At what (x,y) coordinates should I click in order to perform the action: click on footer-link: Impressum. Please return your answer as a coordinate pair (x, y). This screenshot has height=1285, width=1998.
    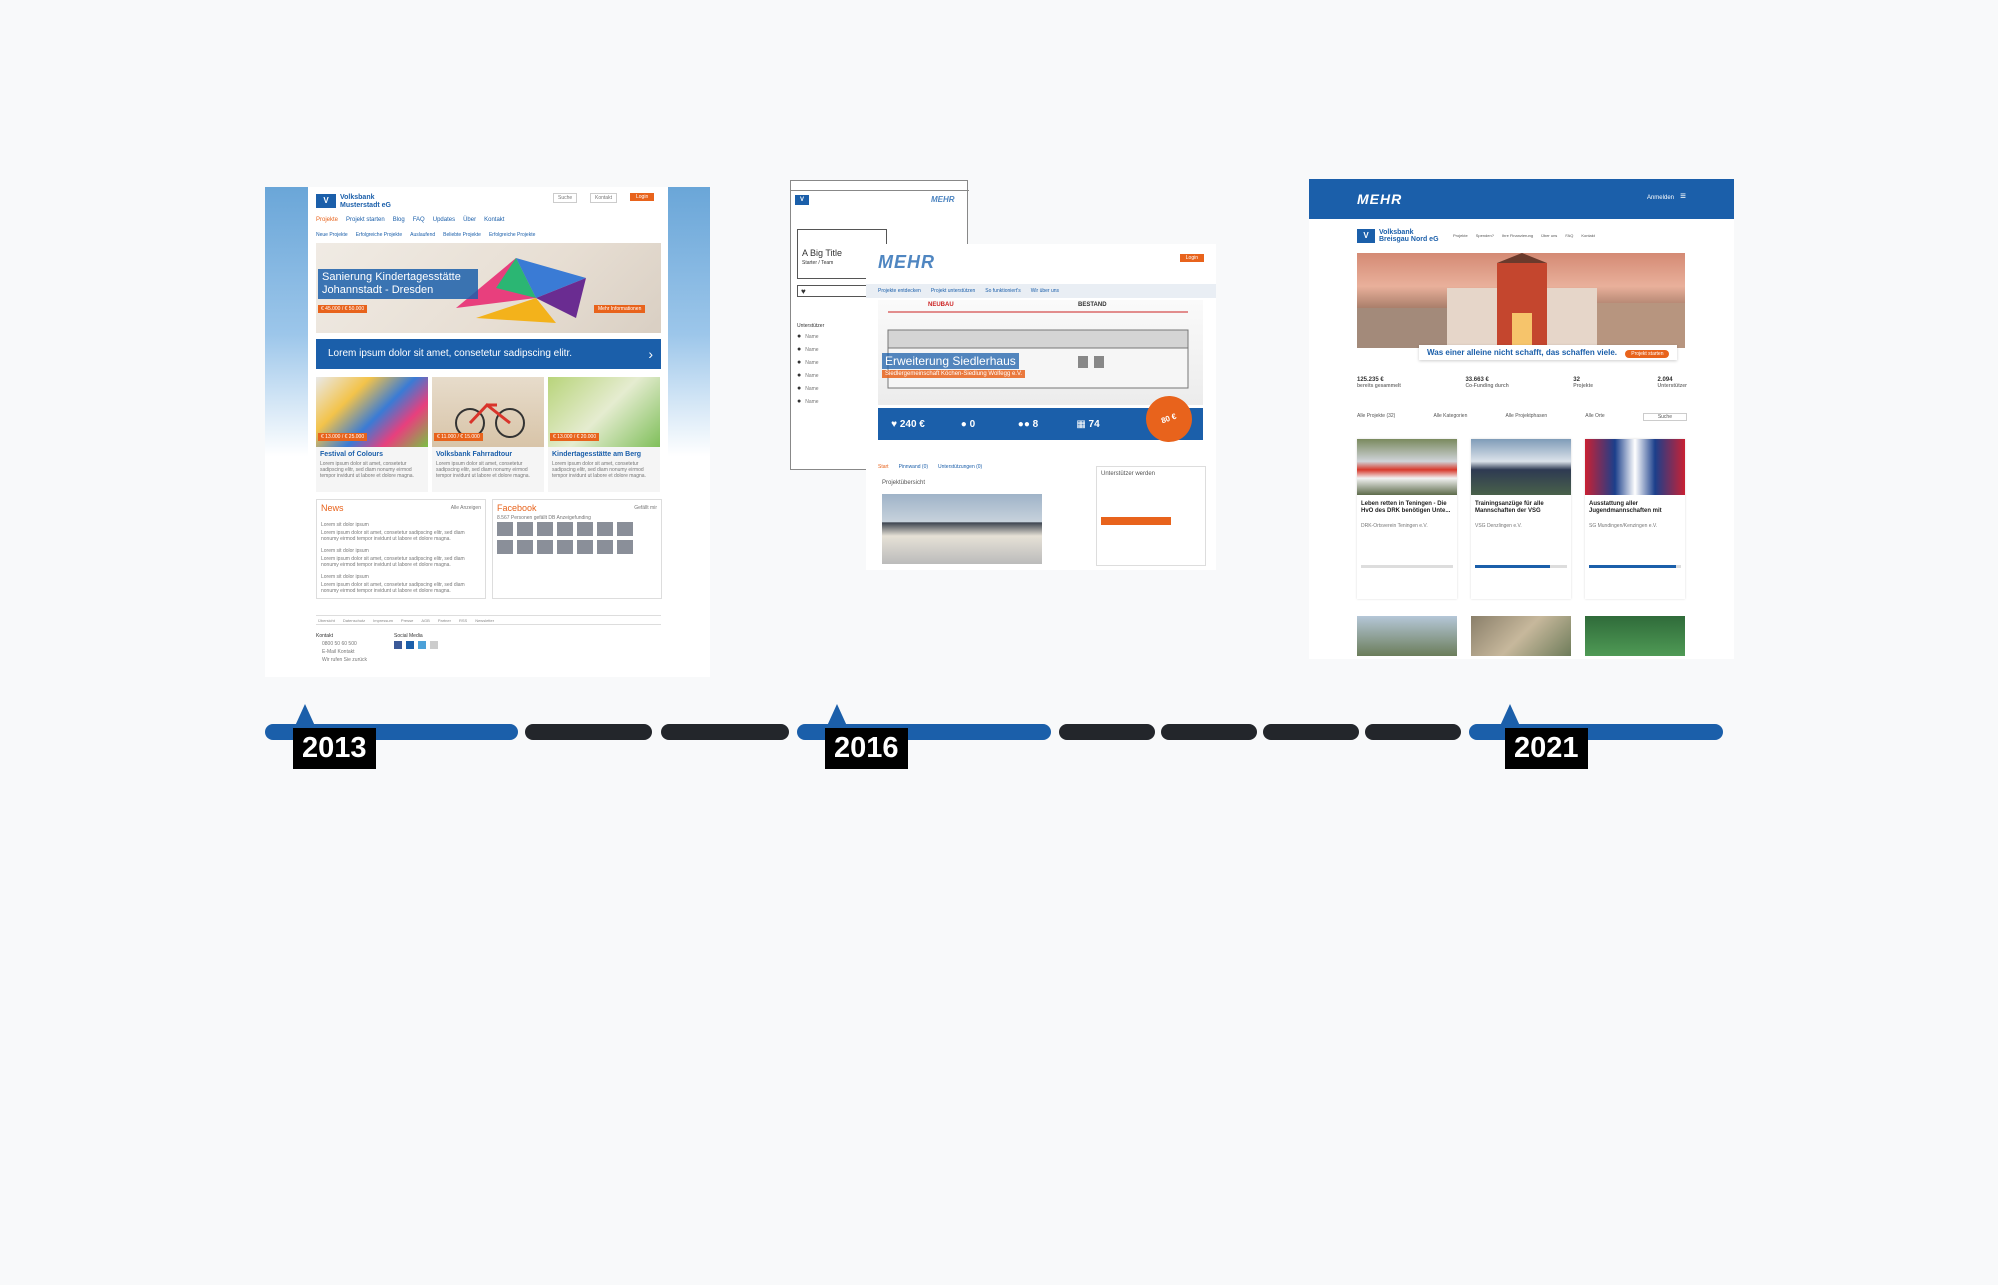
    Looking at the image, I should click on (383, 620).